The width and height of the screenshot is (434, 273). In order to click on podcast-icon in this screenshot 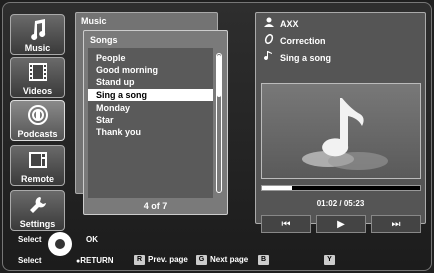, I will do `click(37, 115)`.